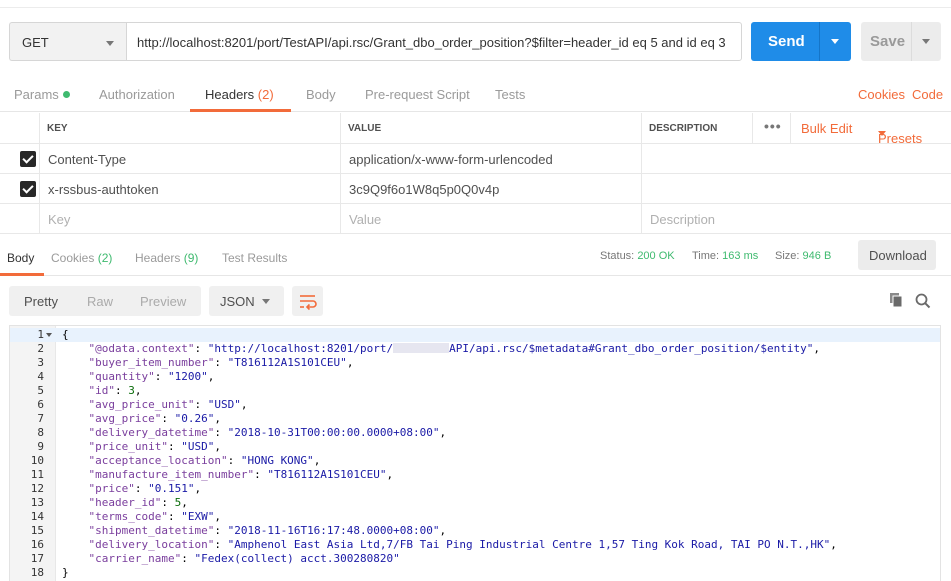  Describe the element at coordinates (40, 376) in the screenshot. I see `line-number: 4` at that location.